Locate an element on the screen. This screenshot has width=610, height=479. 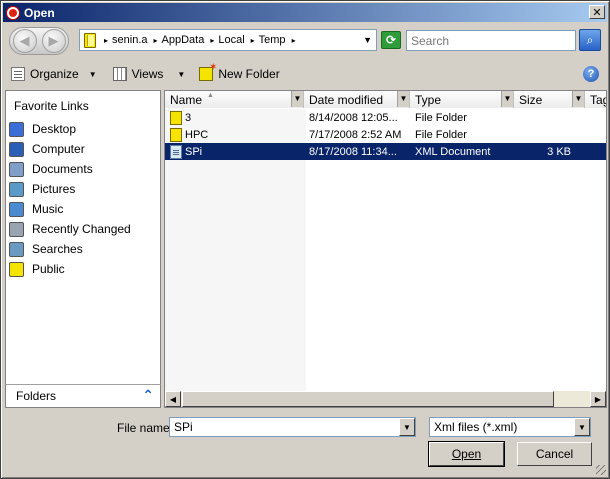
breadcrumb-appdata: AppData is located at coordinates (183, 40).